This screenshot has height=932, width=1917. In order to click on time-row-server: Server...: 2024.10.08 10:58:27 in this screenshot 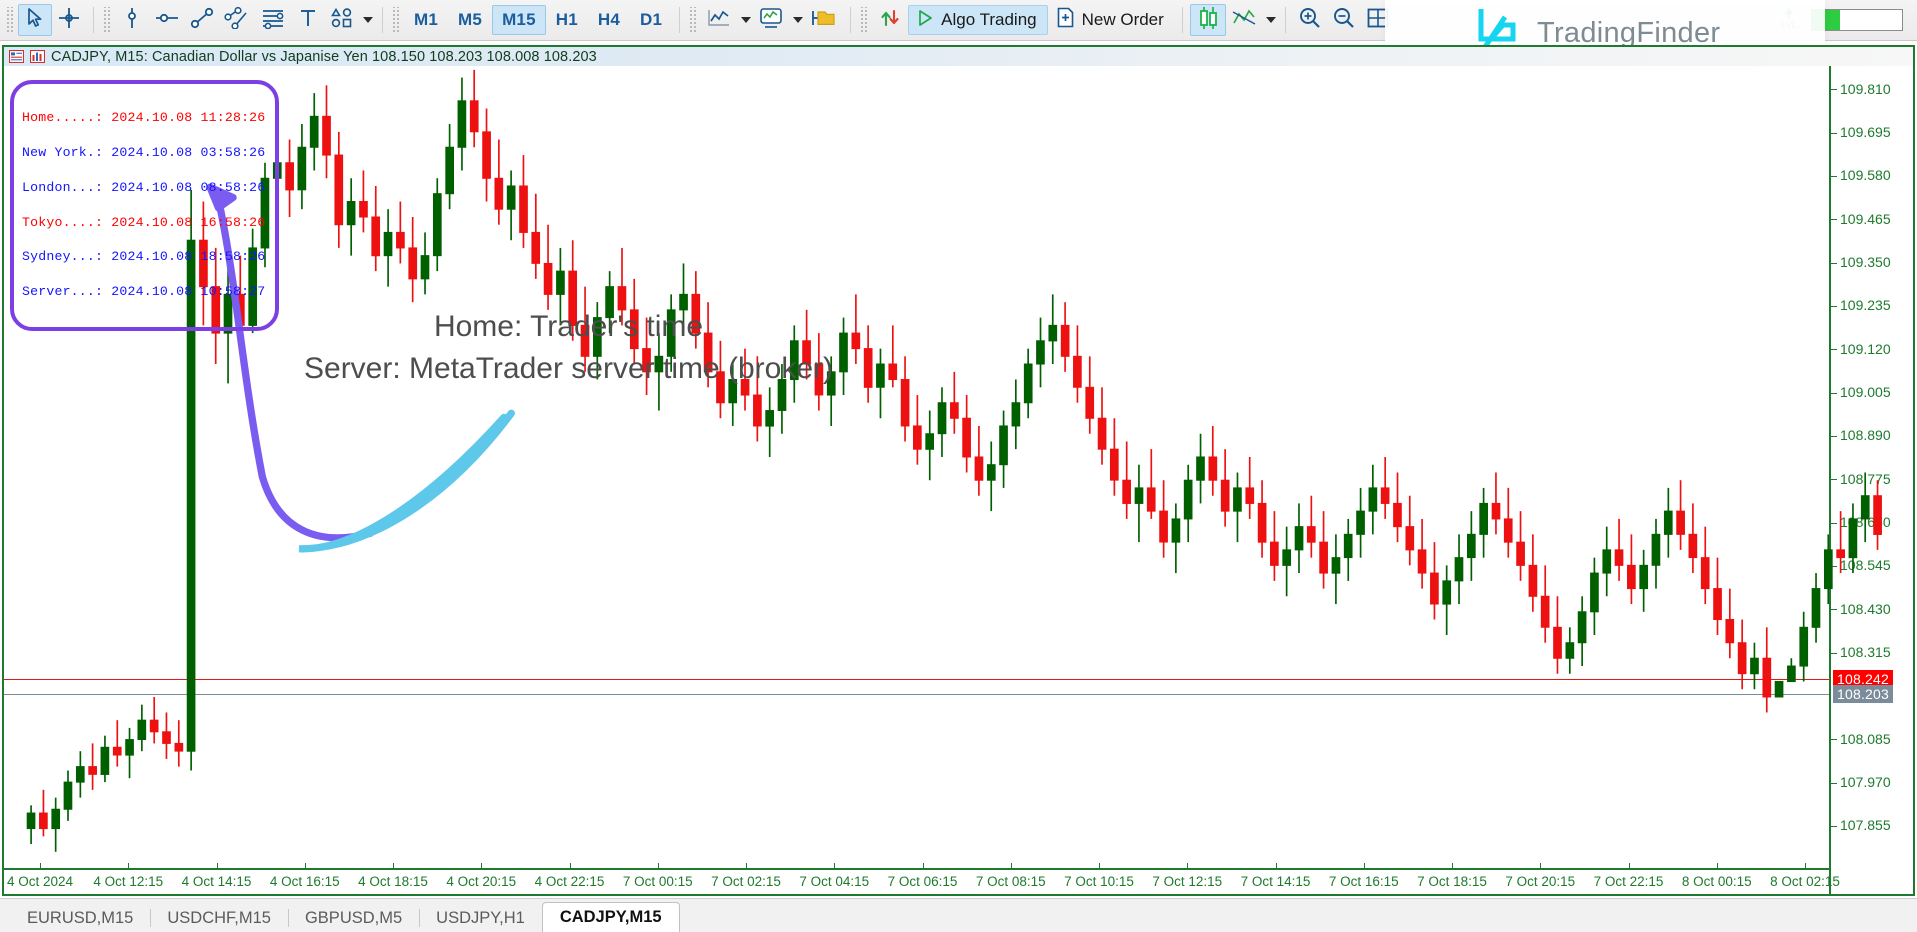, I will do `click(143, 291)`.